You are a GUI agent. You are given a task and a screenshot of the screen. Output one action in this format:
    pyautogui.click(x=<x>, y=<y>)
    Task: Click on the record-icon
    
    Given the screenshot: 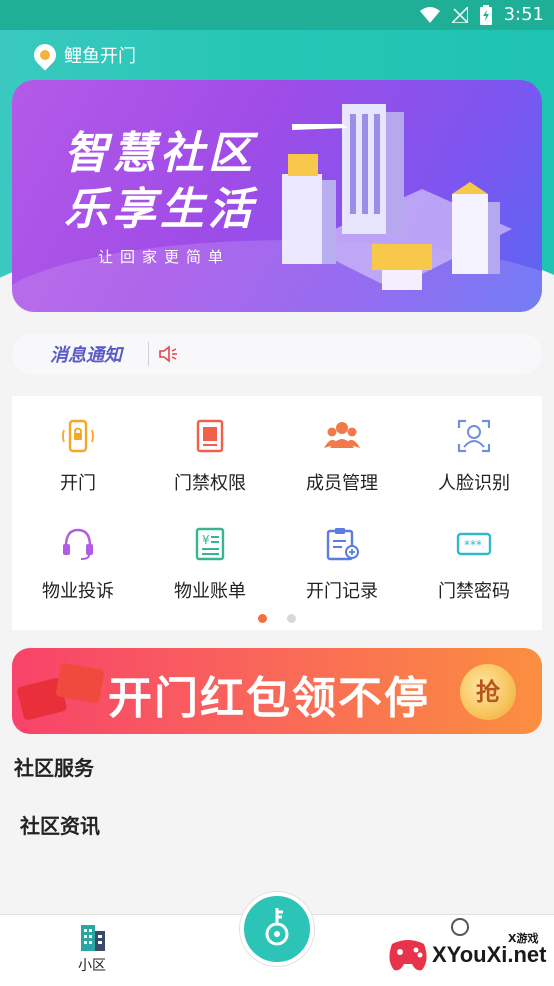 What is the action you would take?
    pyautogui.click(x=342, y=544)
    